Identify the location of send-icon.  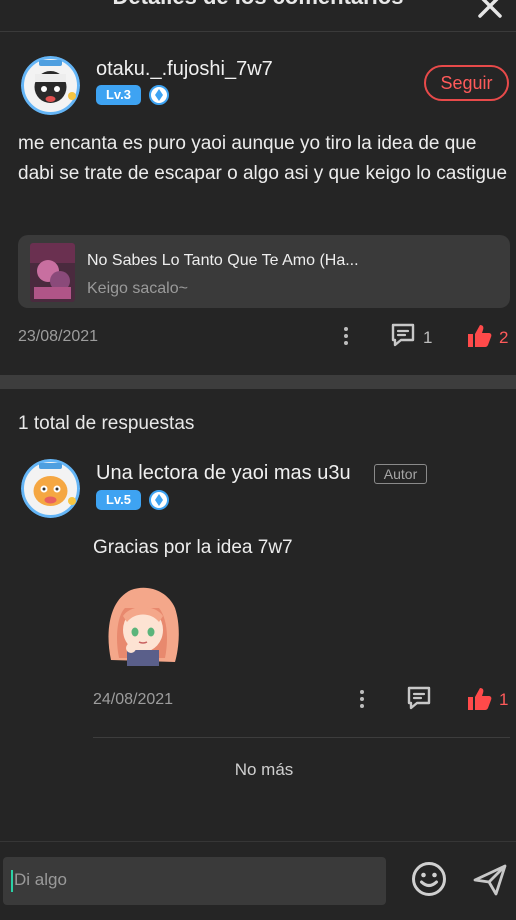
(490, 880).